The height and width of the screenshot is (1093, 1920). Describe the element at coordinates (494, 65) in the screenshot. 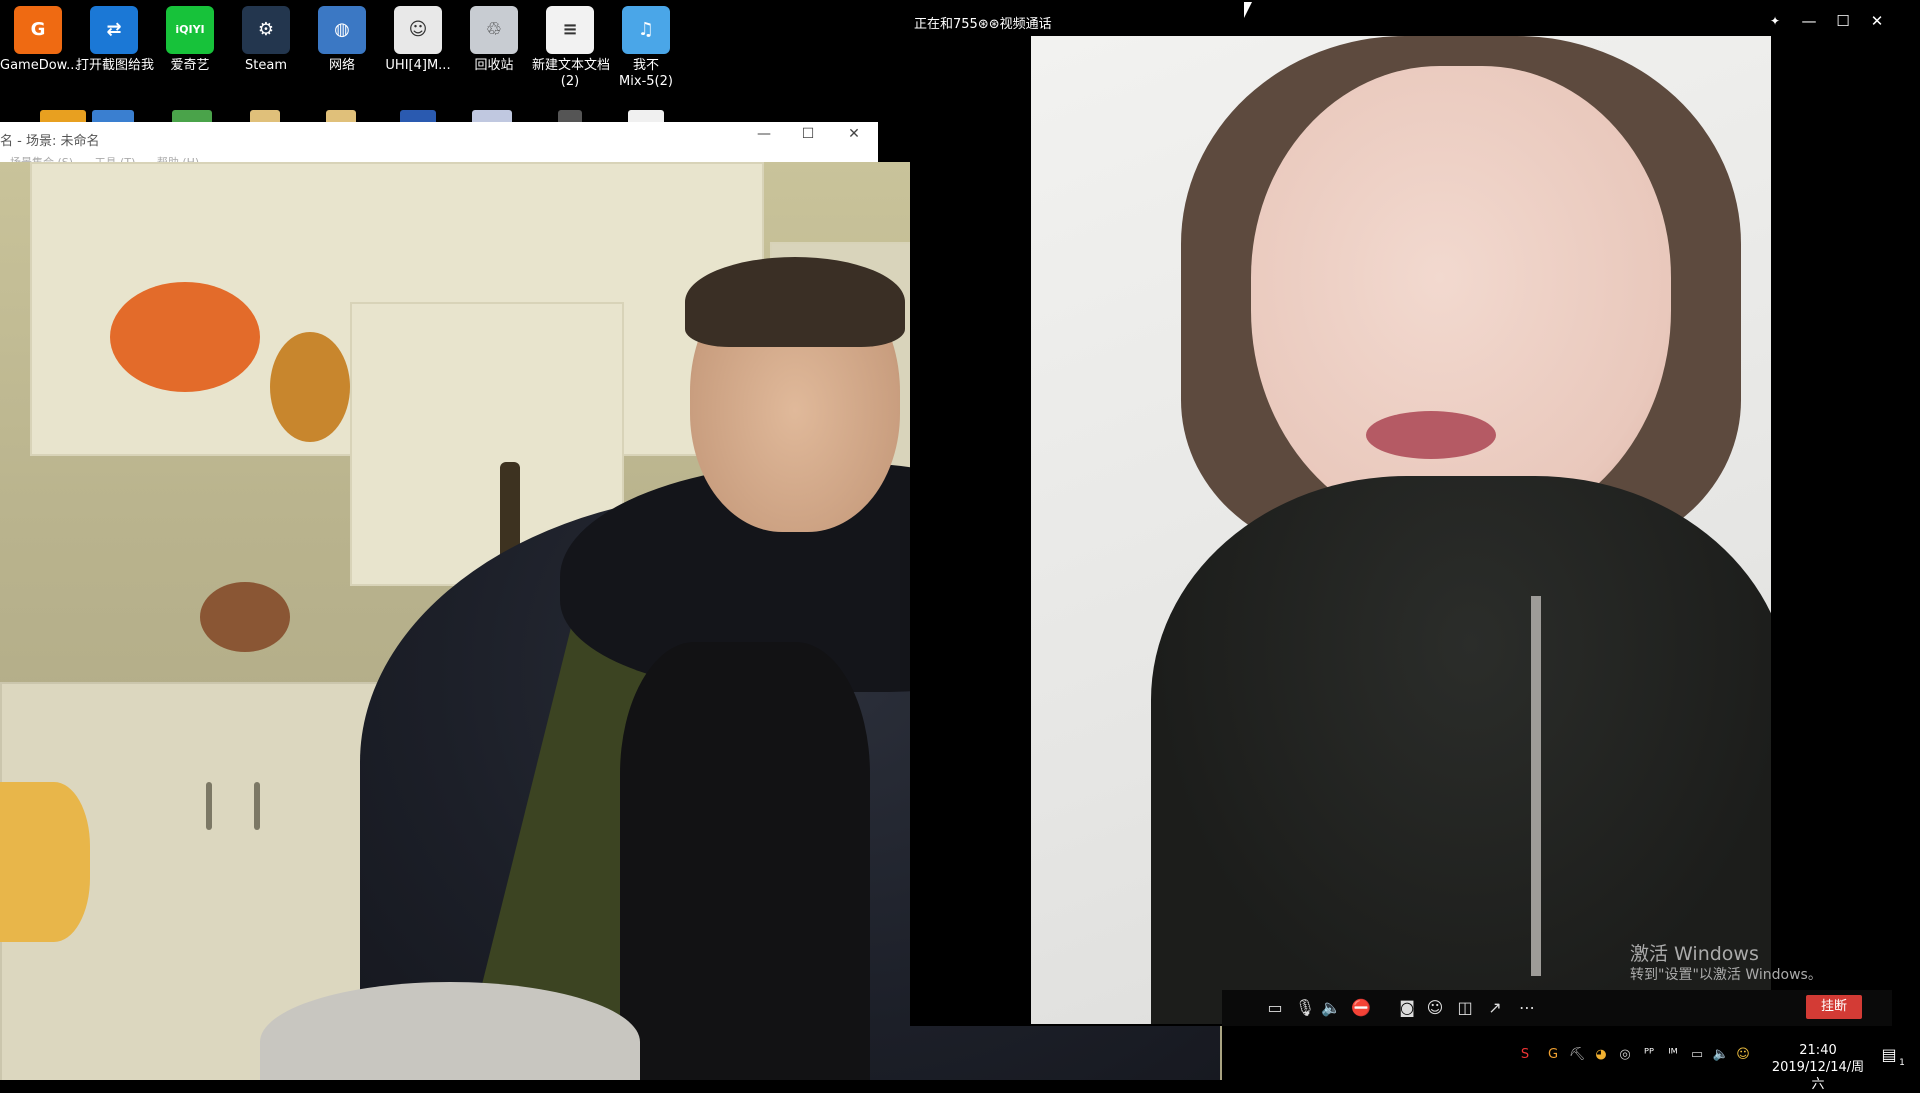

I see `desktop-icon-label: 回收站` at that location.